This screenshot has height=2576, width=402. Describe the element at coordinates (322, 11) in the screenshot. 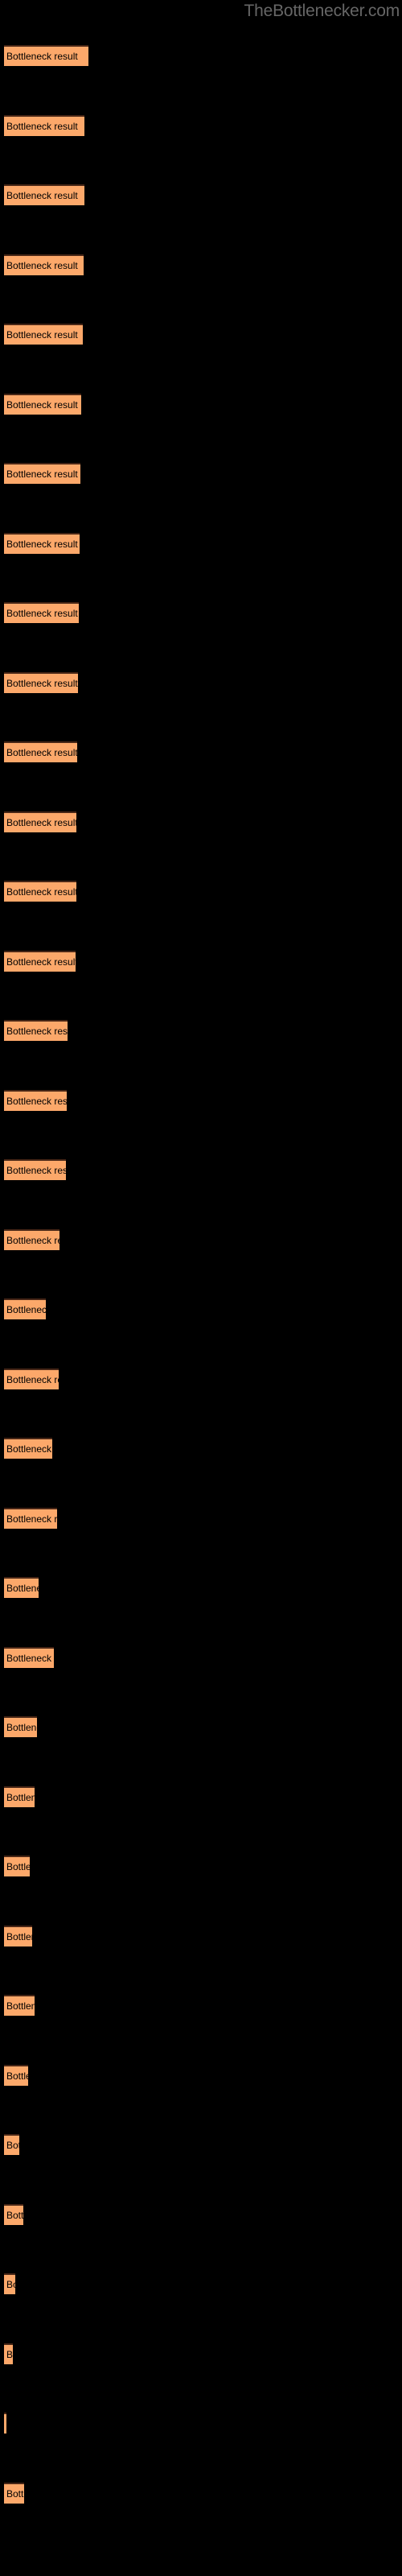

I see `site-watermark: TheBottlenecker.com` at that location.